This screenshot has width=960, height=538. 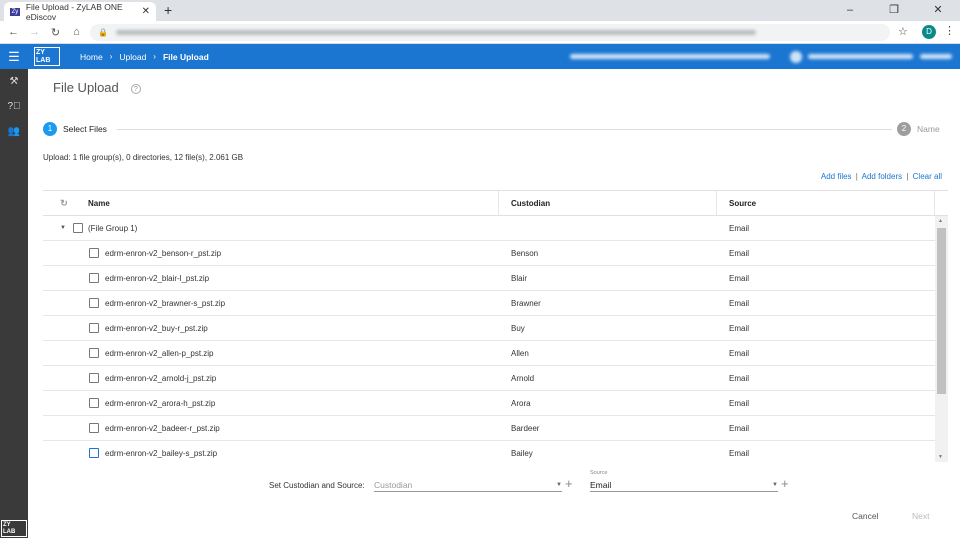 I want to click on custodian-cell: Arora, so click(x=521, y=403).